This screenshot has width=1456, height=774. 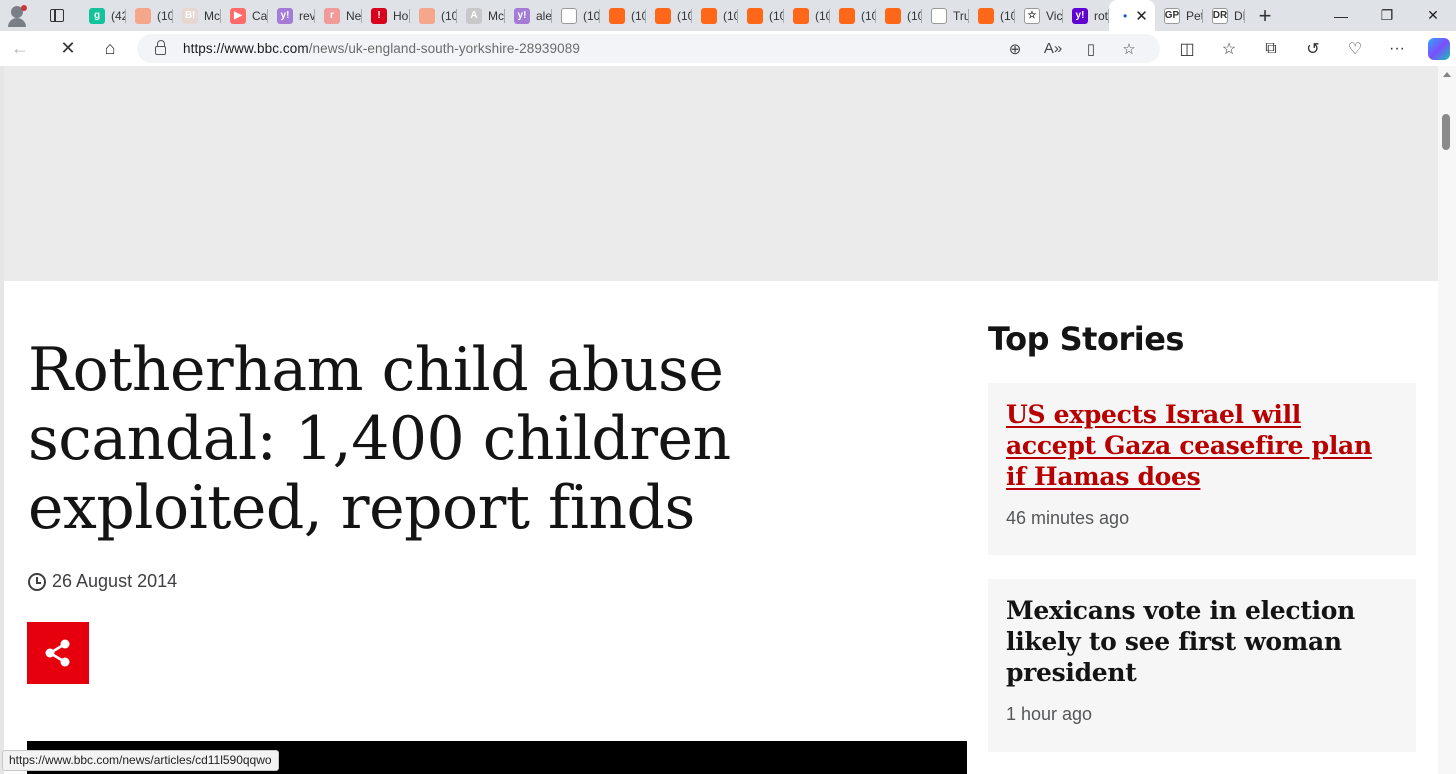 What do you see at coordinates (961, 15) in the screenshot?
I see `browser-tab-title: Tru` at bounding box center [961, 15].